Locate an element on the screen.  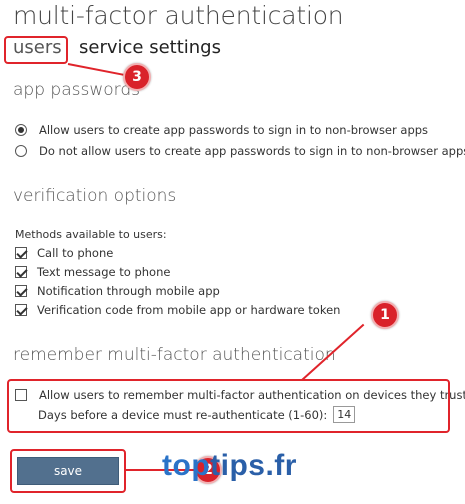
verification-options-heading: verification options is located at coordinates (95, 196).